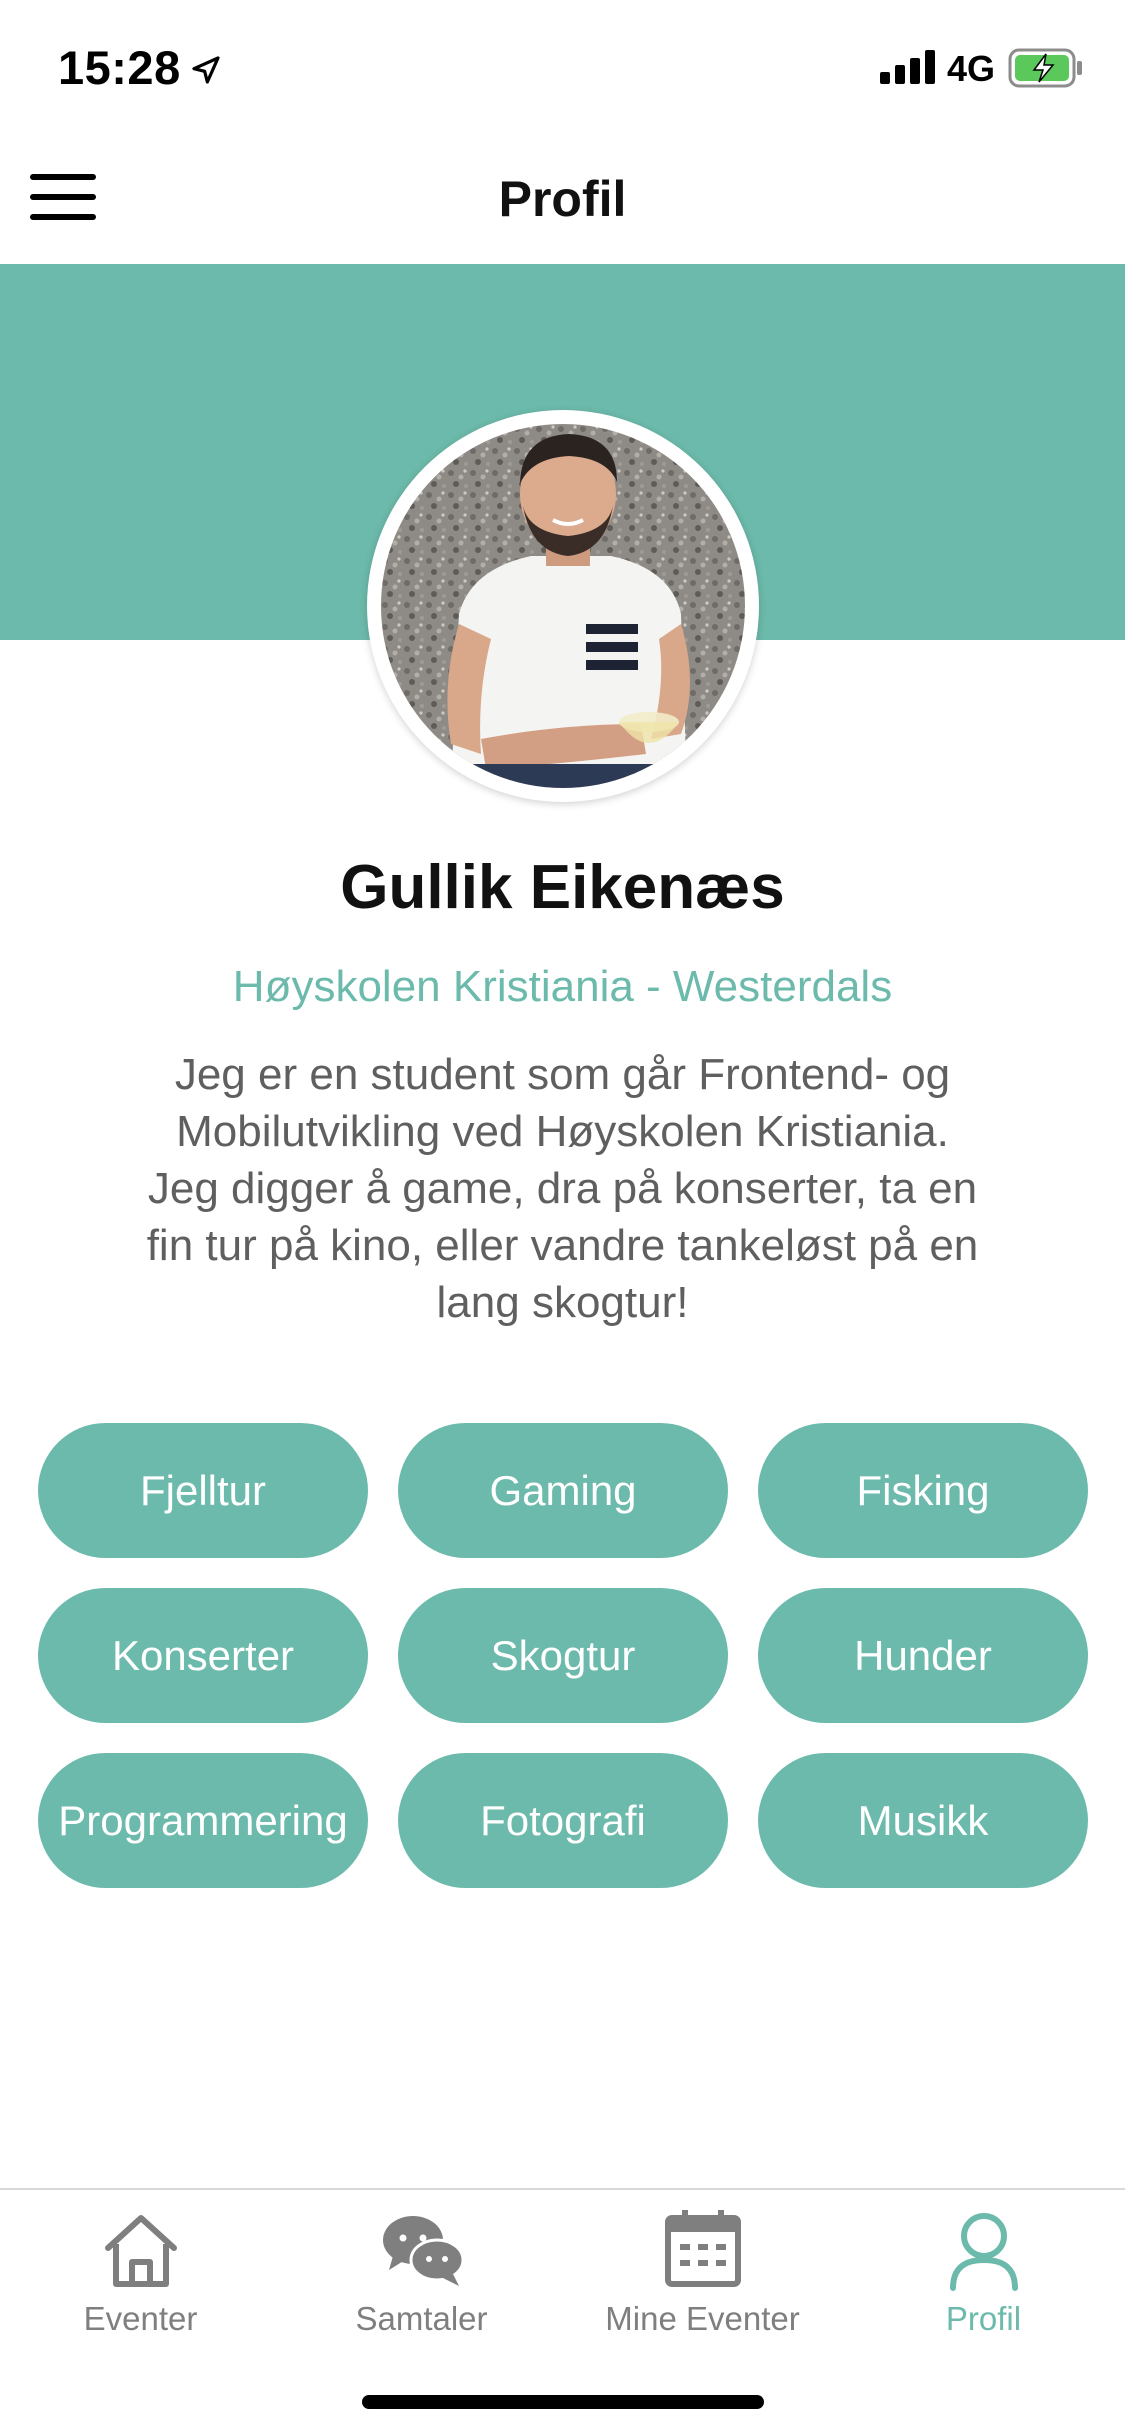 Image resolution: width=1125 pixels, height=2436 pixels. I want to click on calendar-icon, so click(702, 2248).